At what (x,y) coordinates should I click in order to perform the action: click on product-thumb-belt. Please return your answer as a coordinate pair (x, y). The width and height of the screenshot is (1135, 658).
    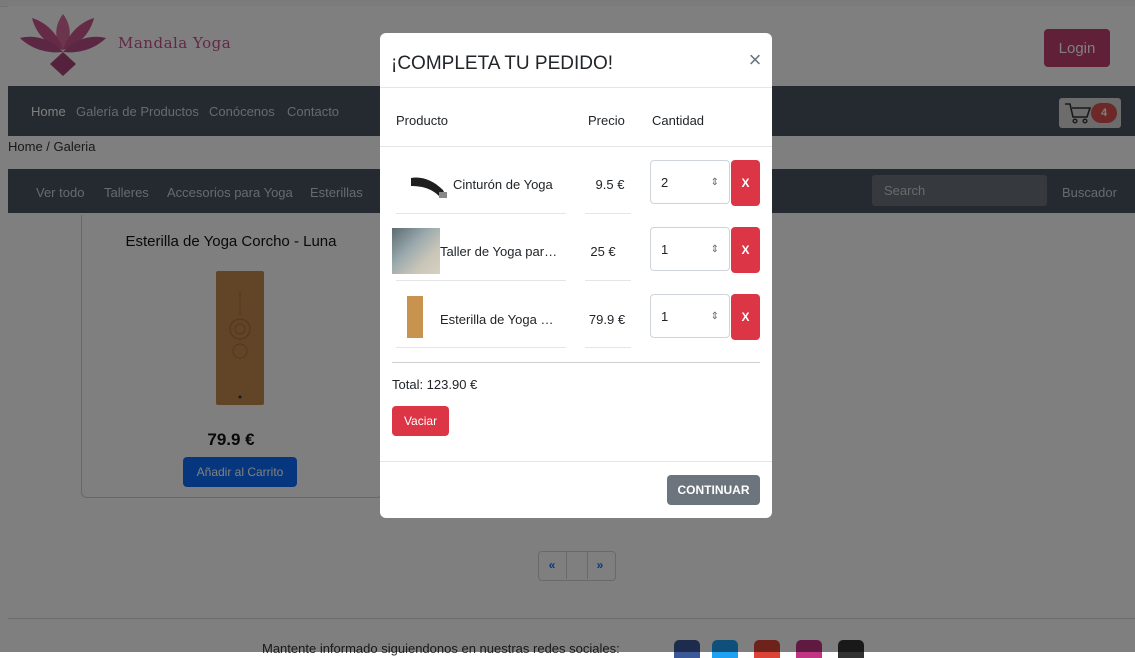
    Looking at the image, I should click on (429, 186).